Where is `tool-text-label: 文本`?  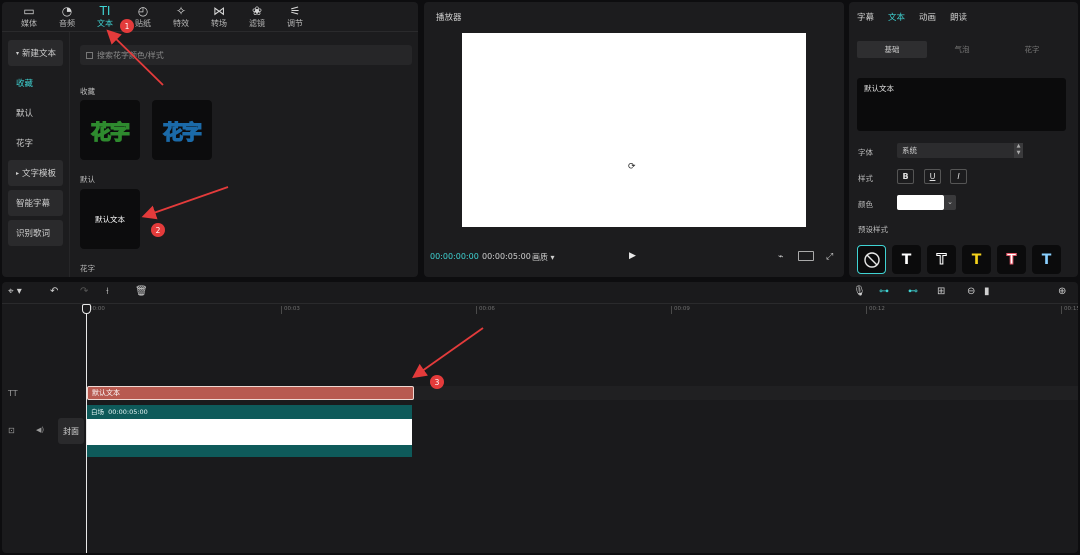
tool-text-label: 文本 is located at coordinates (105, 23).